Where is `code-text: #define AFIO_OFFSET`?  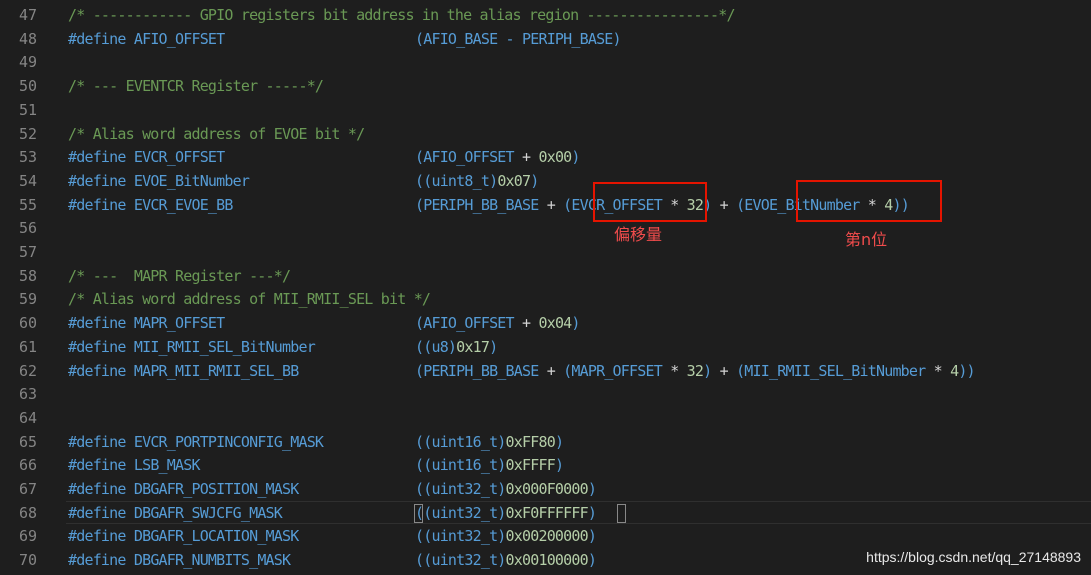 code-text: #define AFIO_OFFSET is located at coordinates (146, 40).